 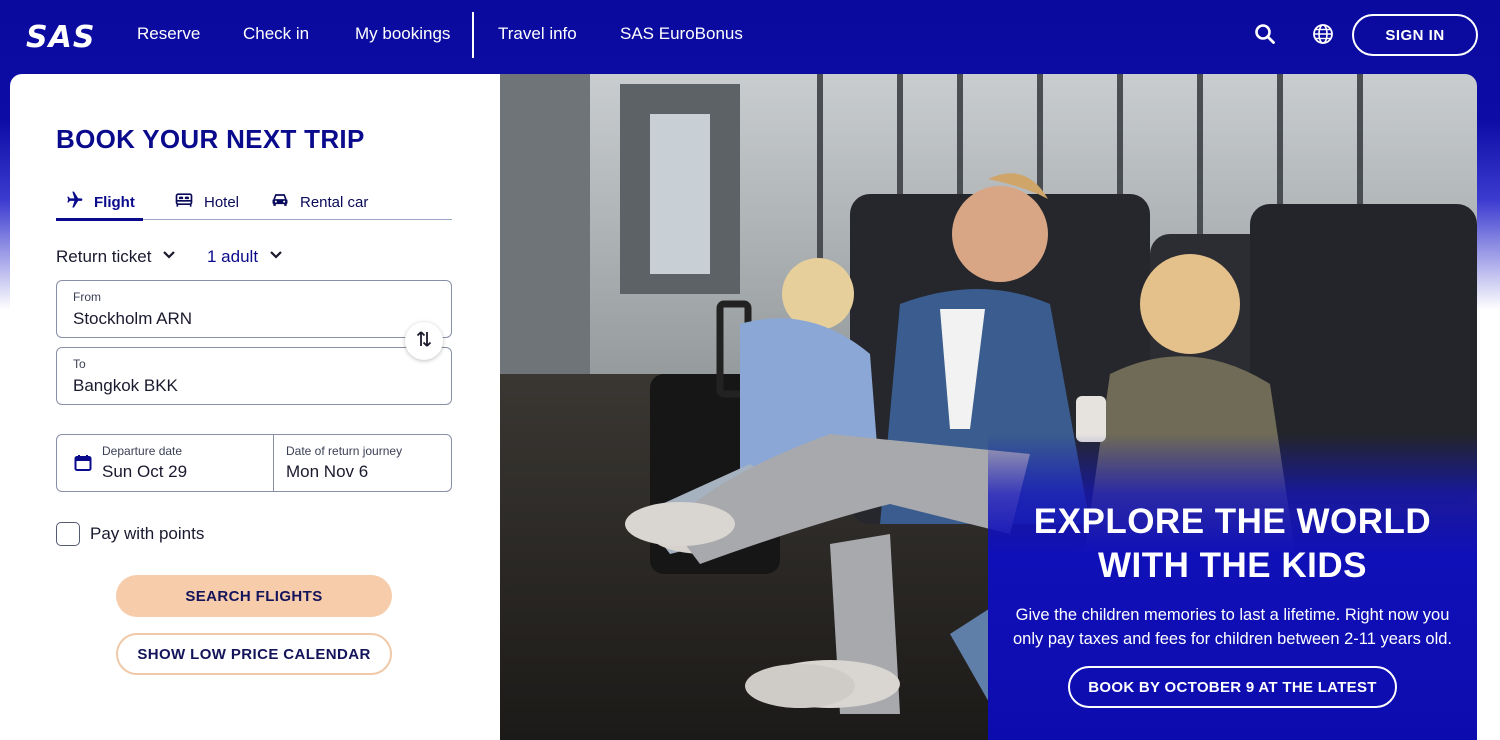 What do you see at coordinates (1323, 34) in the screenshot?
I see `globe-icon` at bounding box center [1323, 34].